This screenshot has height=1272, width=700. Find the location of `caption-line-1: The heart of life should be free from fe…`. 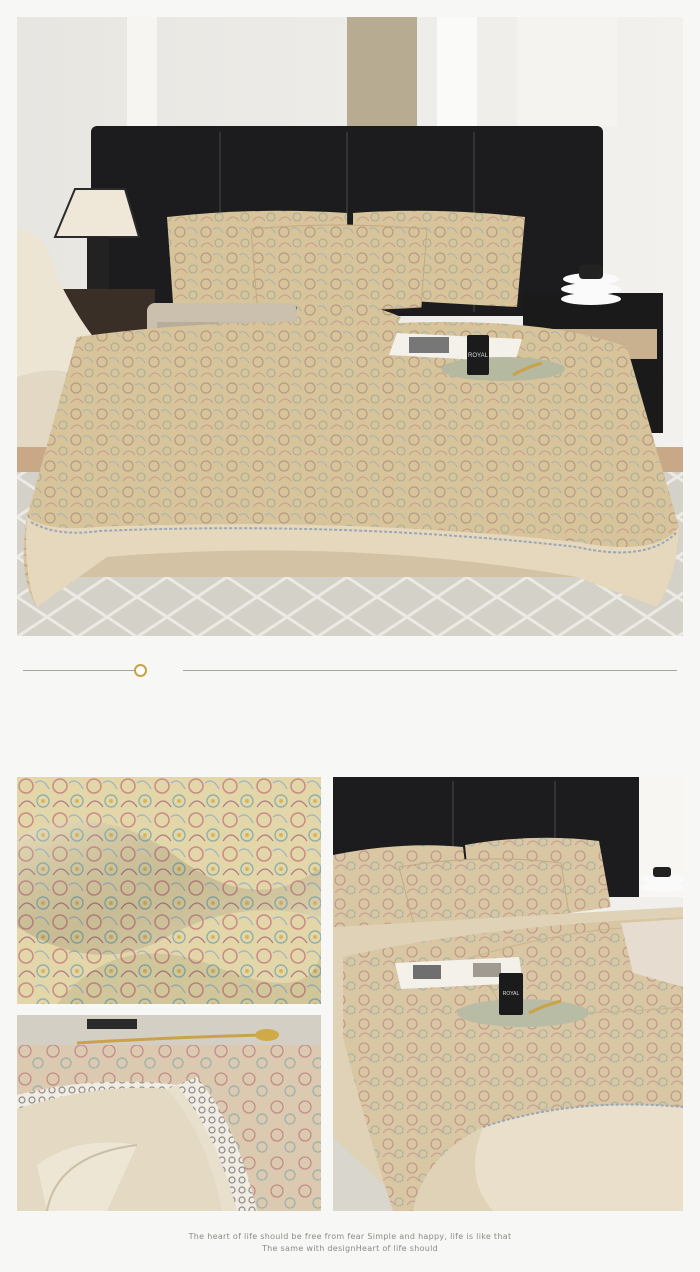

caption-line-1: The heart of life should be free from fe… is located at coordinates (350, 1236).